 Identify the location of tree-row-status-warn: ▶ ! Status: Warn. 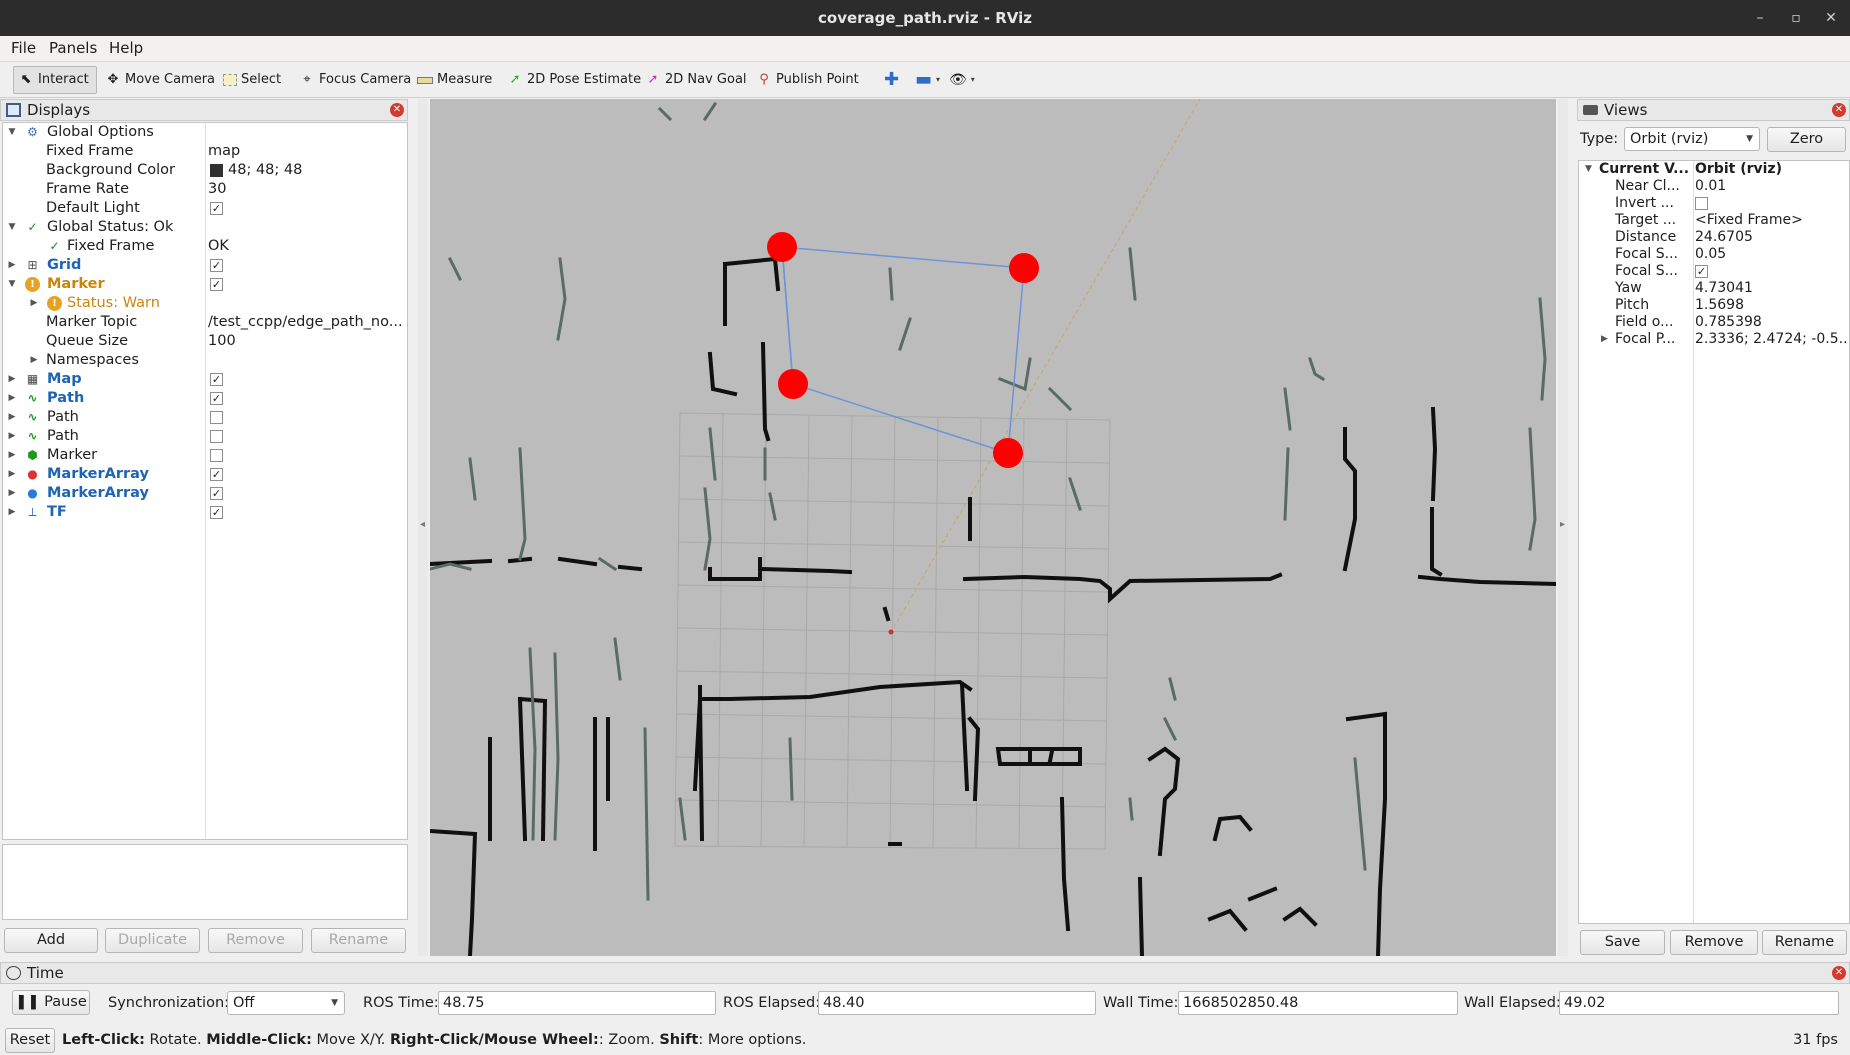
(205, 303).